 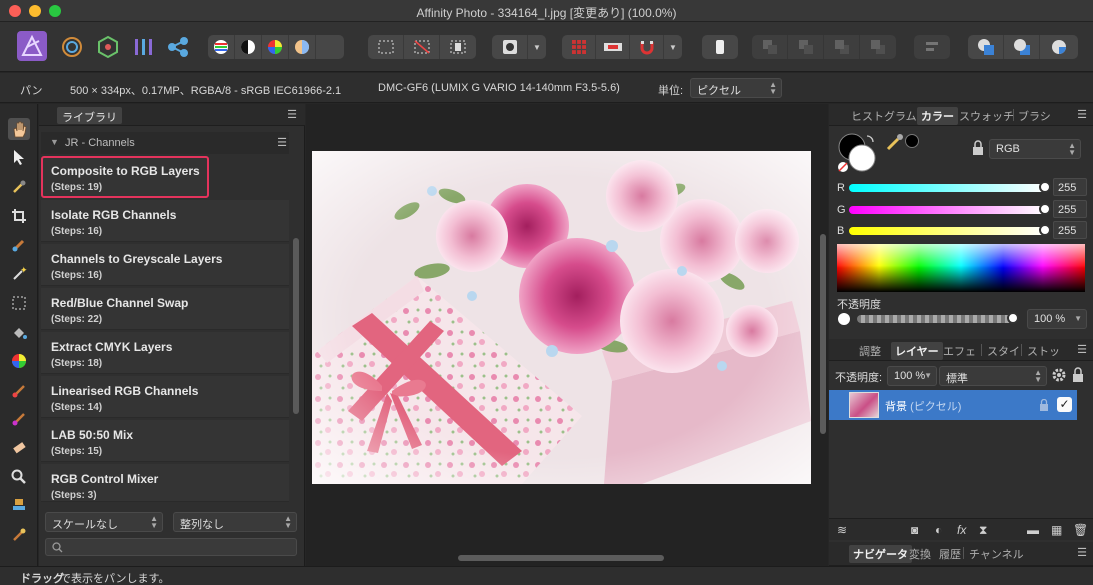 What do you see at coordinates (937, 116) in the screenshot?
I see `tab-color: カラー` at bounding box center [937, 116].